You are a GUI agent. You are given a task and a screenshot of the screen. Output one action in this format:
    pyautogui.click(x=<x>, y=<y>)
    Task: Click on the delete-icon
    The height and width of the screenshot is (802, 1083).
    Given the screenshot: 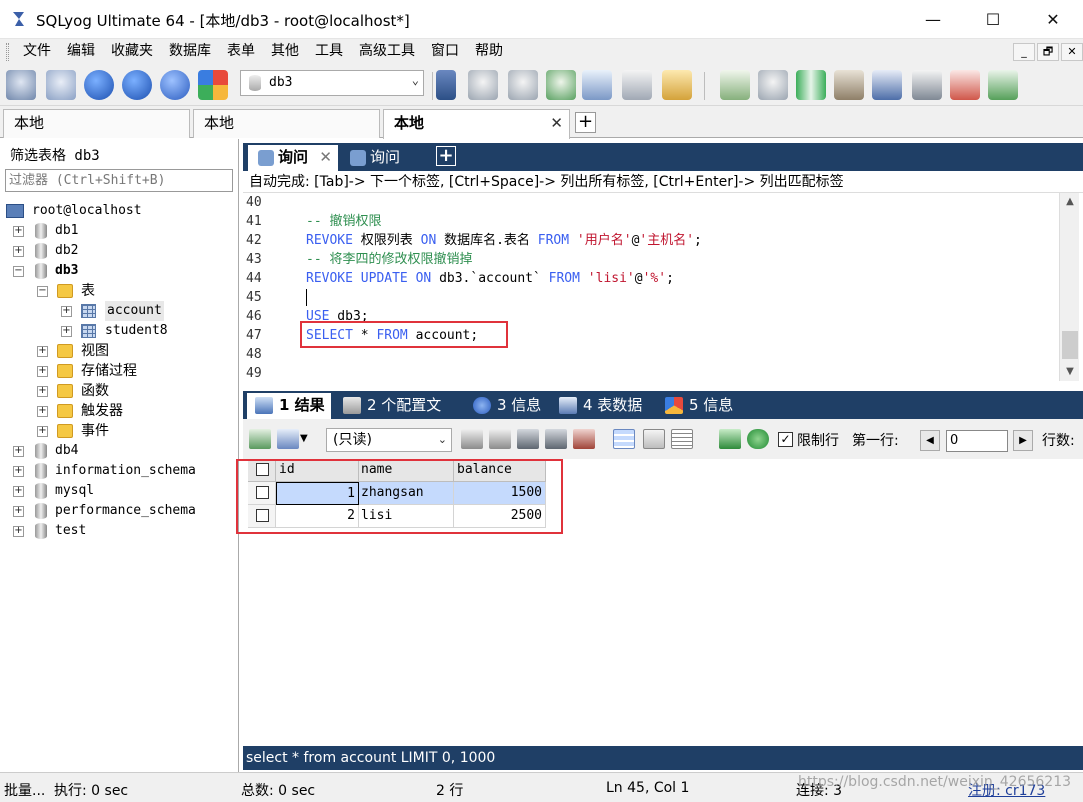 What is the action you would take?
    pyautogui.click(x=556, y=439)
    